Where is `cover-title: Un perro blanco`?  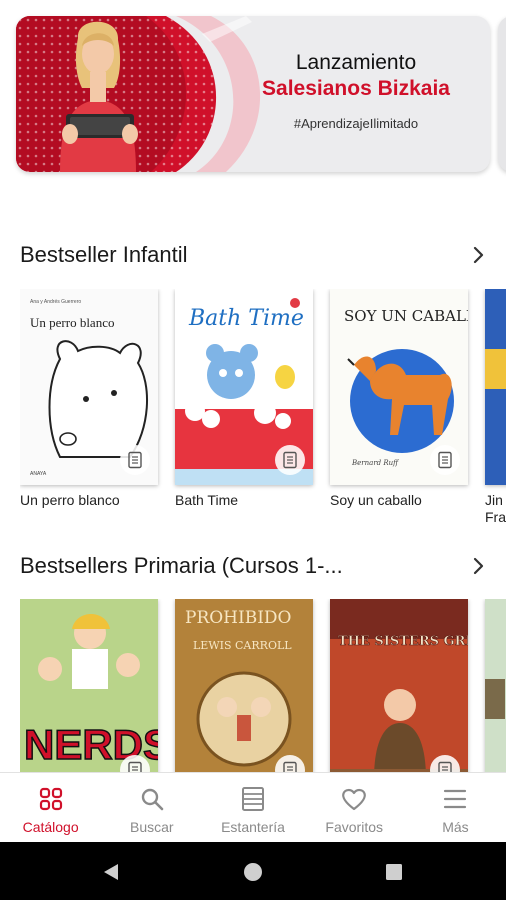 cover-title: Un perro blanco is located at coordinates (72, 322).